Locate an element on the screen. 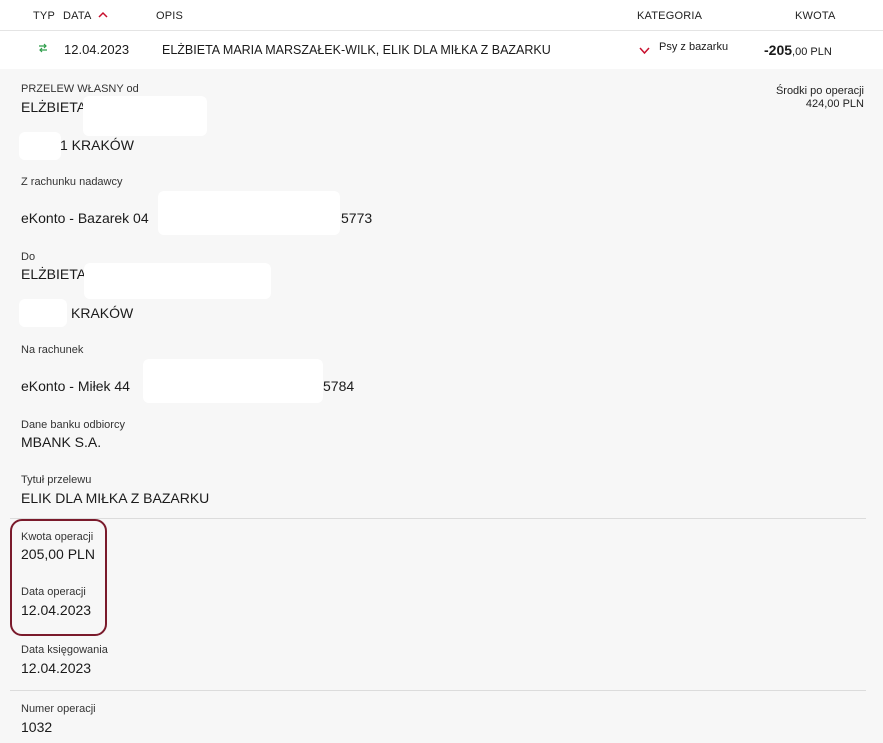  from-account-suffix: 5773 is located at coordinates (357, 218).